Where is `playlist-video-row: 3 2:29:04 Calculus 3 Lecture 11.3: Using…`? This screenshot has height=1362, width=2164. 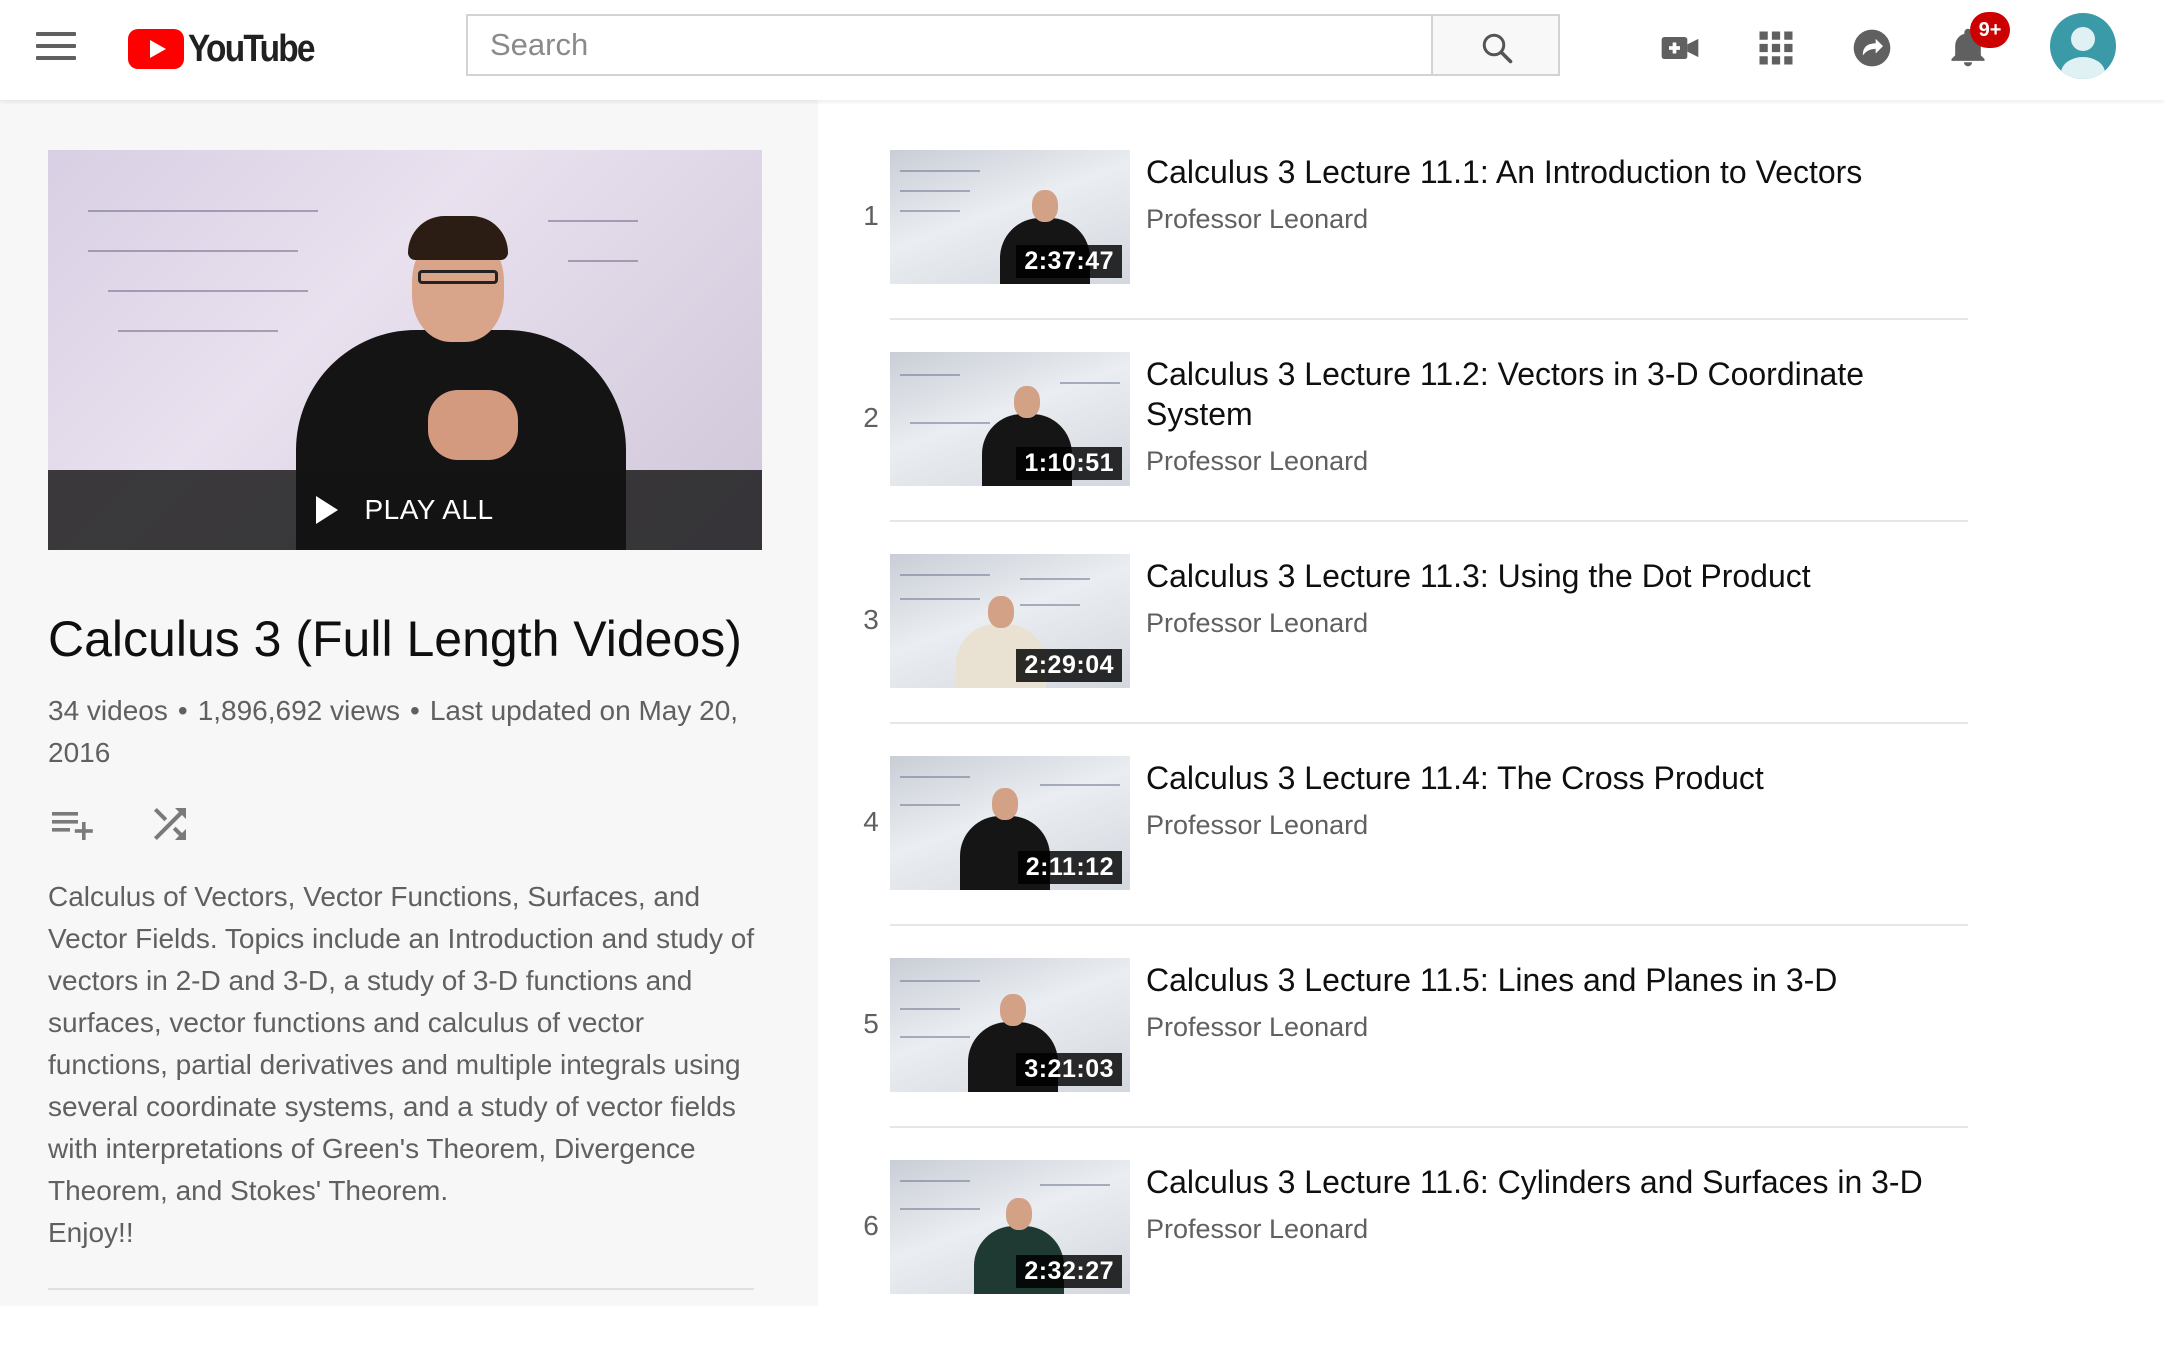
playlist-video-row: 3 2:29:04 Calculus 3 Lecture 11.3: Using… is located at coordinates (1393, 655).